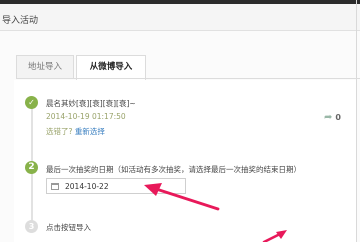  Describe the element at coordinates (59, 131) in the screenshot. I see `wrong-selection-text: 选错了?` at that location.